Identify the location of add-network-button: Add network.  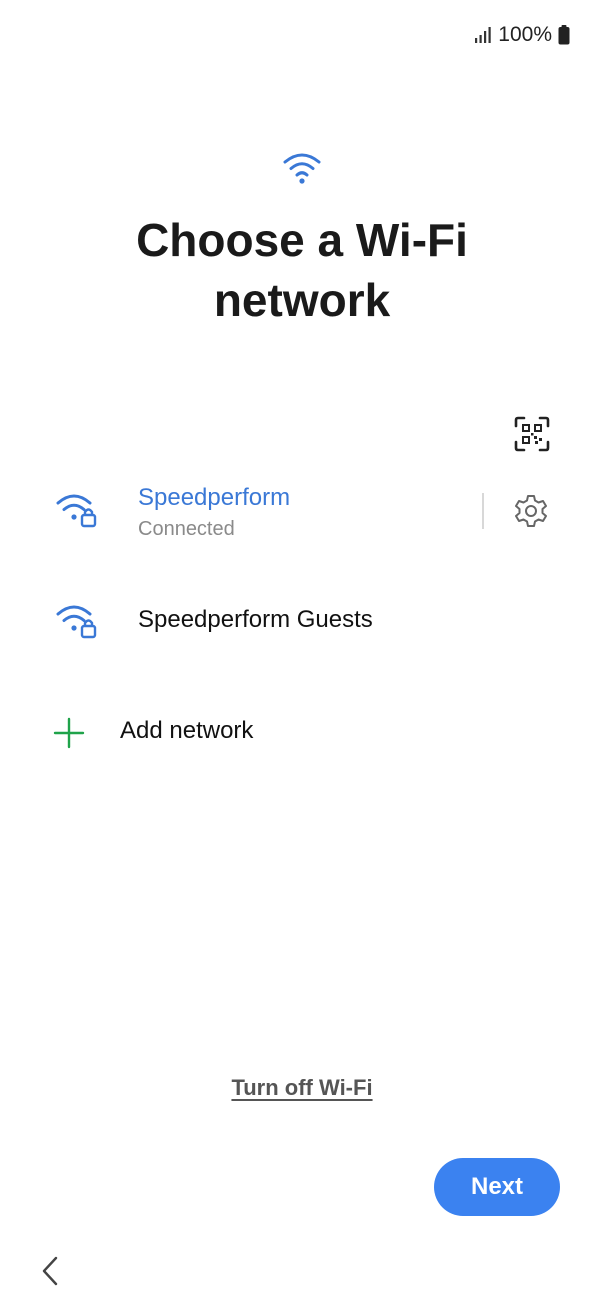
(302, 735).